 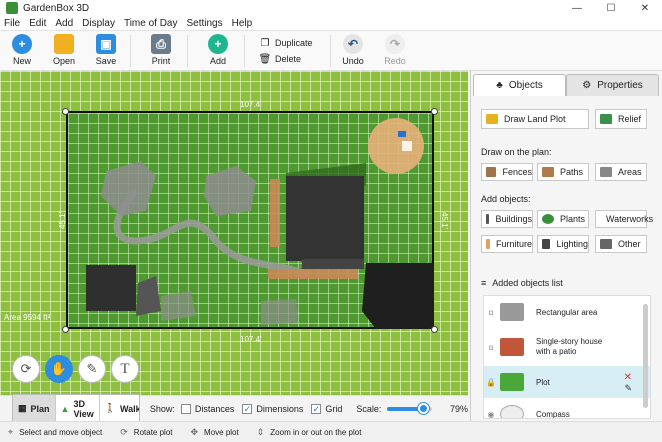 What do you see at coordinates (265, 59) in the screenshot?
I see `trash-icon: 🗑` at bounding box center [265, 59].